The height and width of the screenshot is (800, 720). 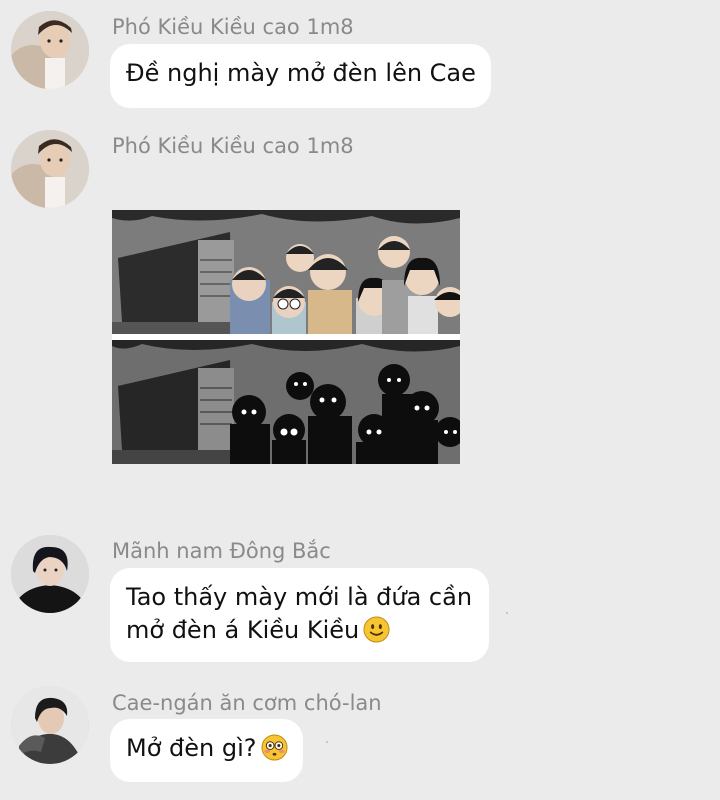 What do you see at coordinates (50, 725) in the screenshot?
I see `avatar-cae` at bounding box center [50, 725].